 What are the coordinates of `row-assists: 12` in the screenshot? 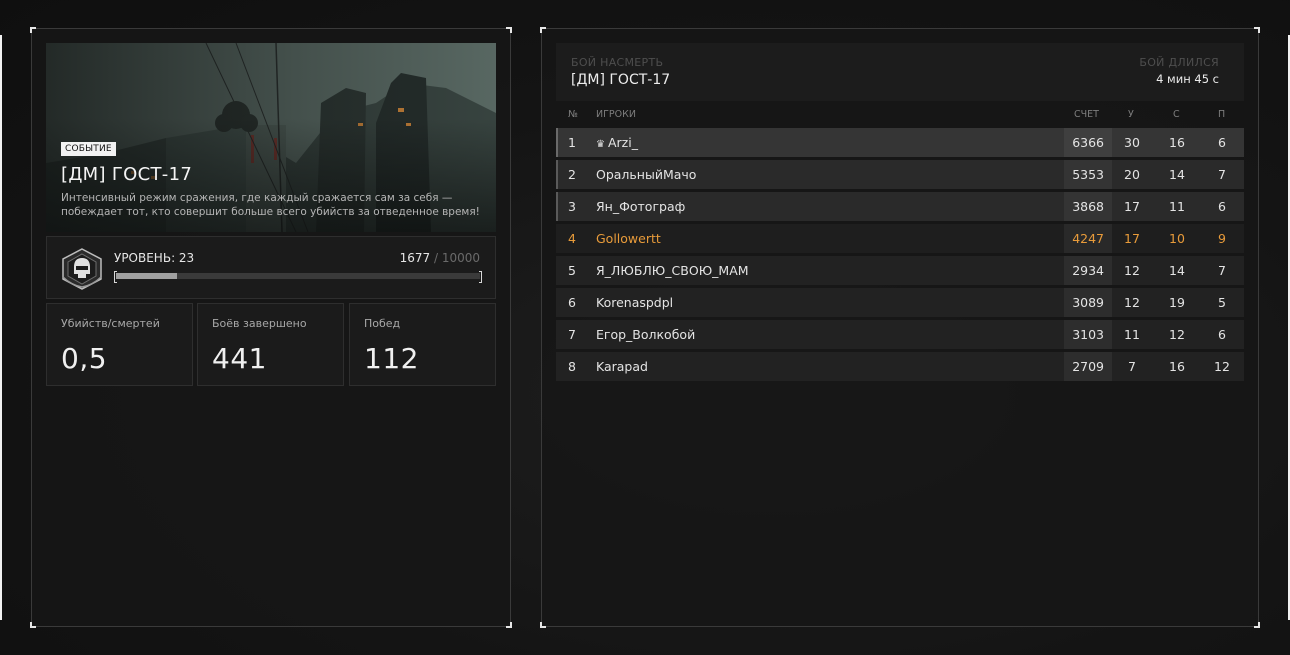 It's located at (1222, 366).